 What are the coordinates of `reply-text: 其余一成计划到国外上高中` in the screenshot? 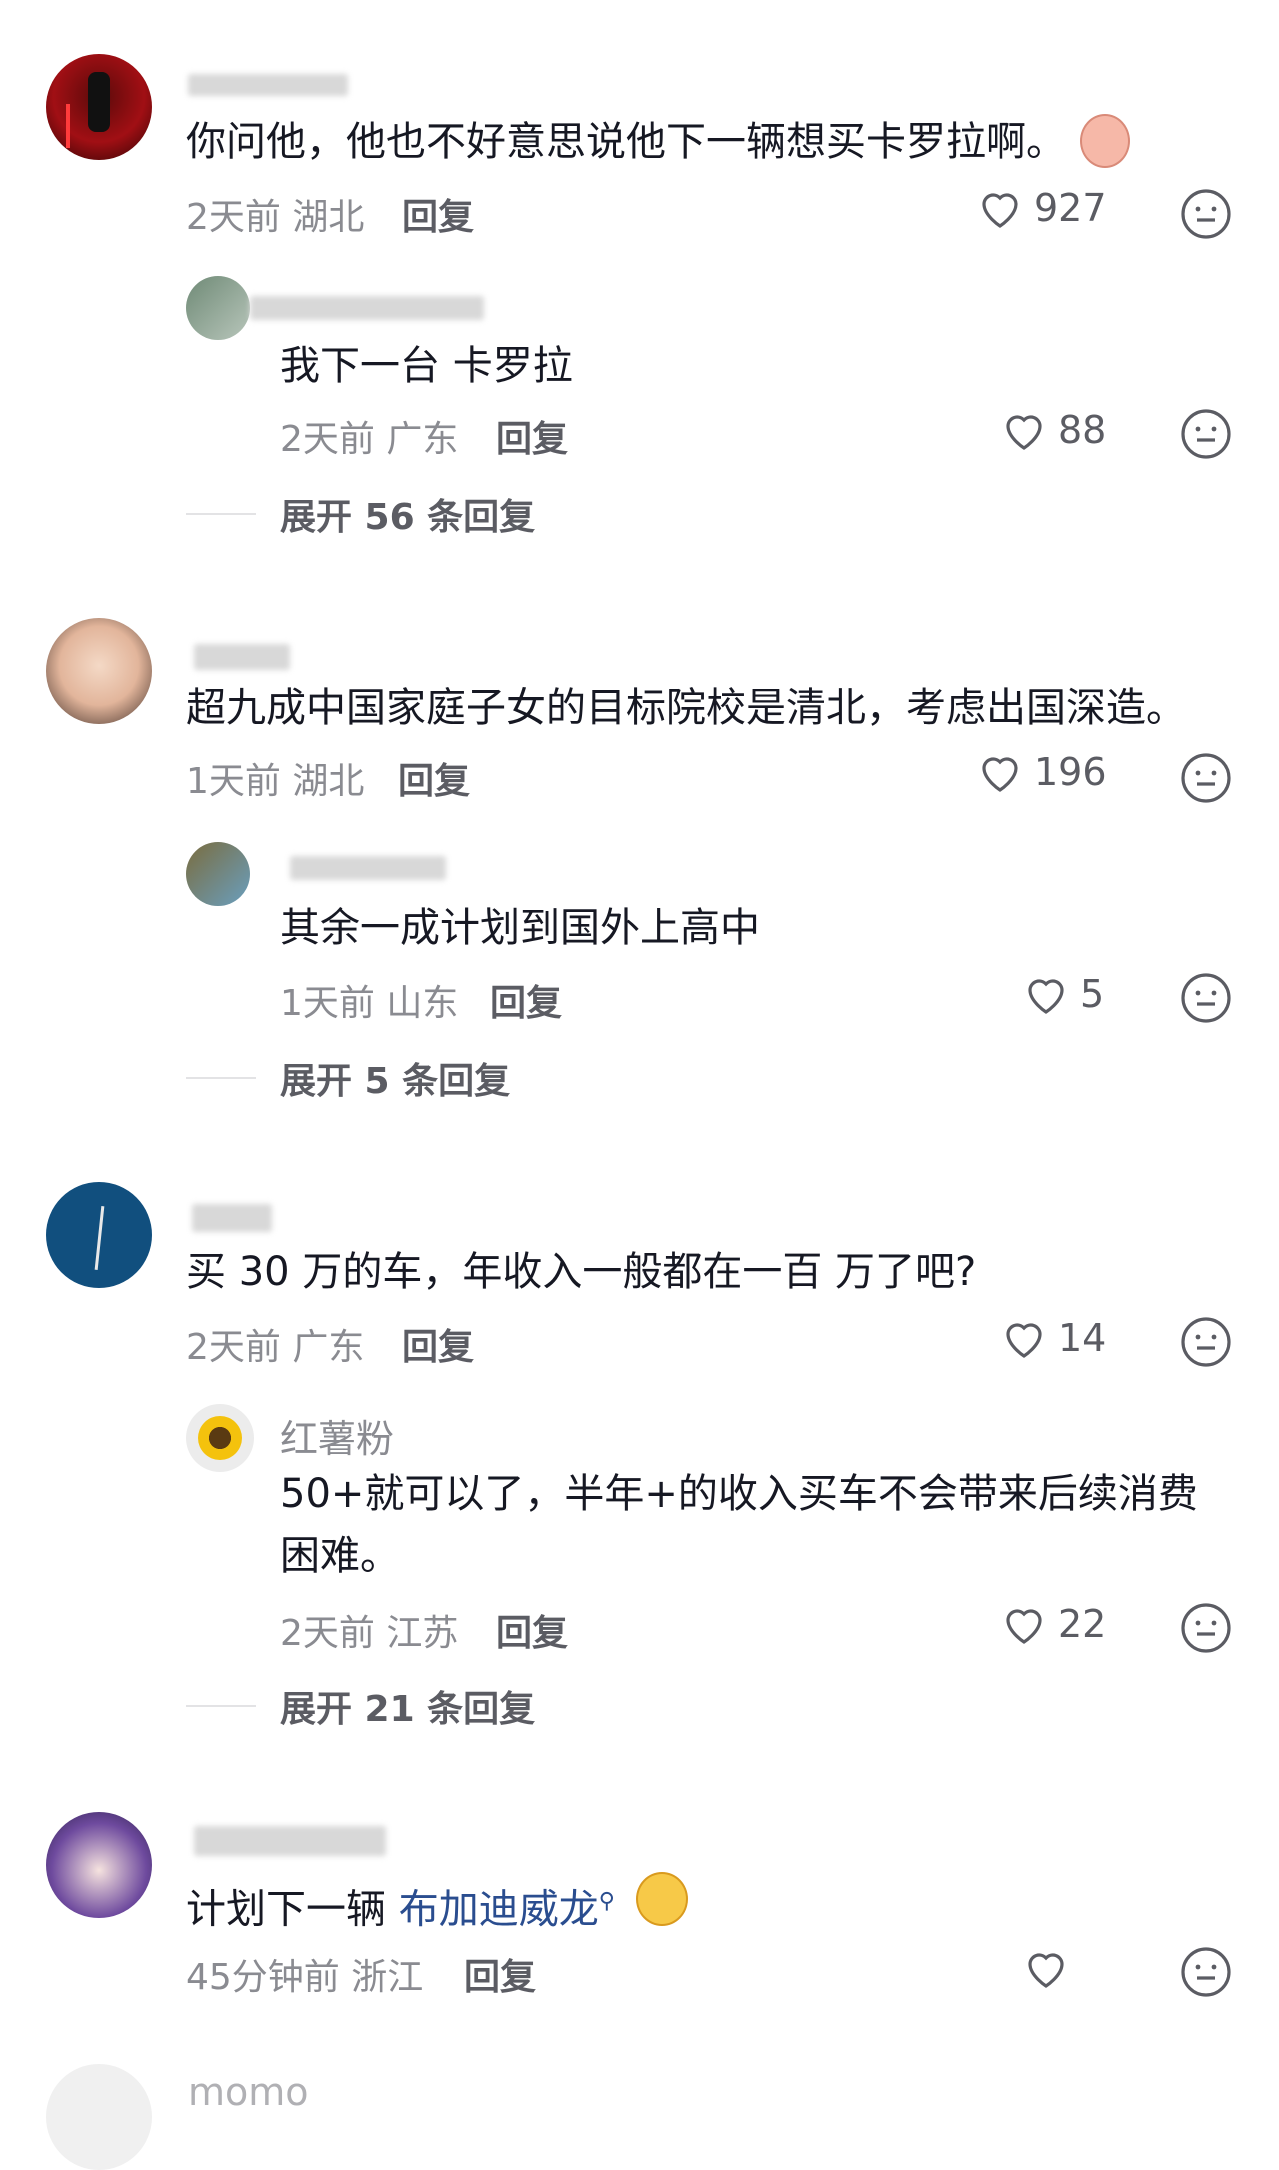 It's located at (520, 928).